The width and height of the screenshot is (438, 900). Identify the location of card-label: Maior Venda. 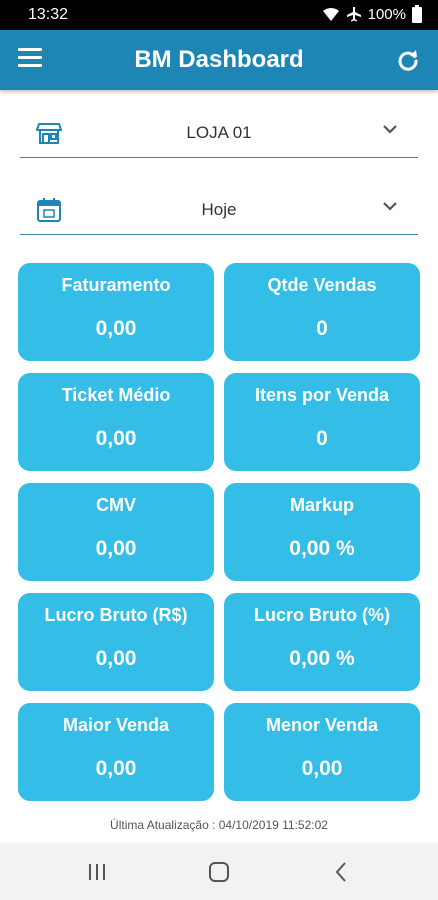
(116, 725).